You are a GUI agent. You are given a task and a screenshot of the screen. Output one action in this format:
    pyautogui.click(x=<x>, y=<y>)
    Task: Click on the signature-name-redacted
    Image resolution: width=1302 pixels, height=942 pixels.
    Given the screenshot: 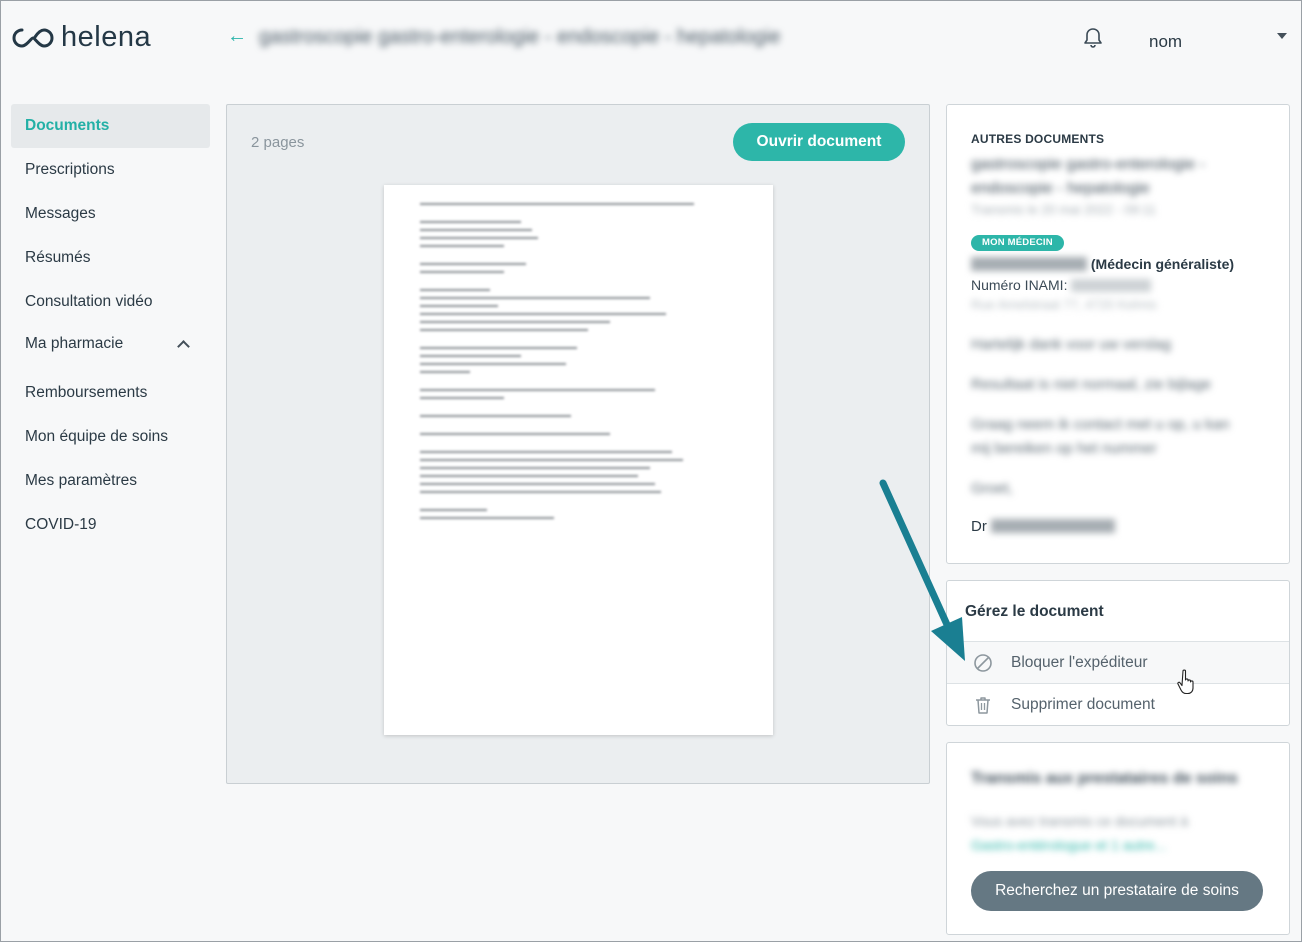 What is the action you would take?
    pyautogui.click(x=1052, y=526)
    